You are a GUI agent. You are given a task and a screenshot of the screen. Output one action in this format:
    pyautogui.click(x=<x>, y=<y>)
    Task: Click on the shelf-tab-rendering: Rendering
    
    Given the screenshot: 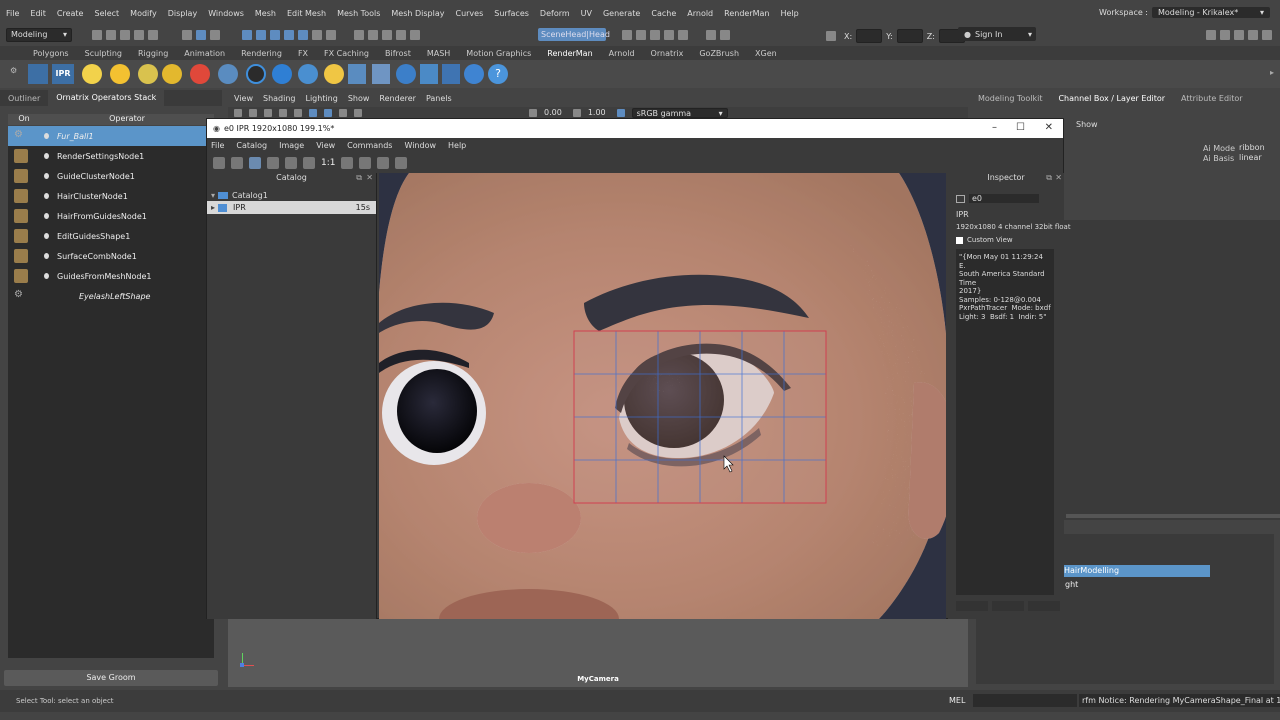 What is the action you would take?
    pyautogui.click(x=261, y=53)
    